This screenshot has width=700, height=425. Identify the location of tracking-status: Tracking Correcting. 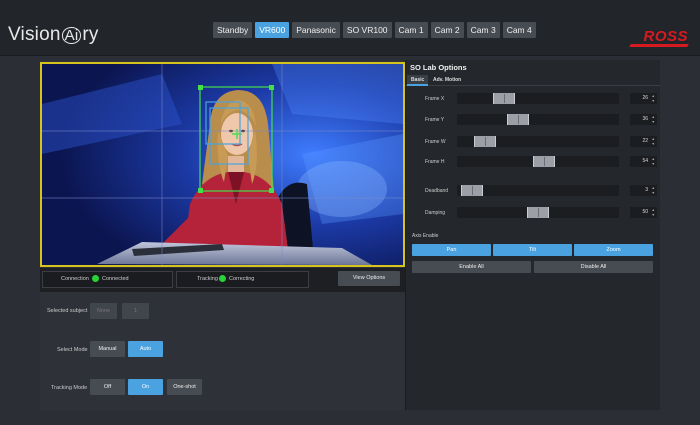
(242, 279).